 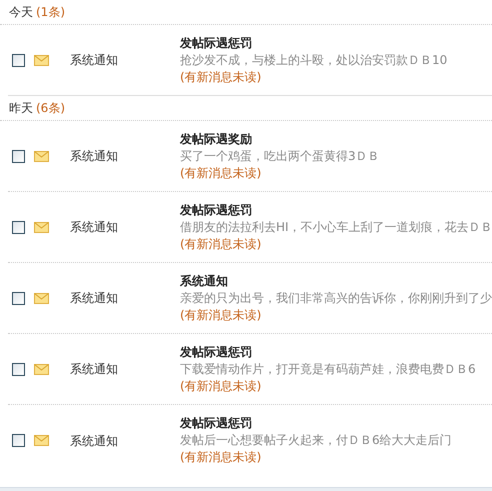 What do you see at coordinates (314, 60) in the screenshot?
I see `message-preview: 抢沙发不成，与楼上的斗殴，处以治安罚款ＤＢ10` at bounding box center [314, 60].